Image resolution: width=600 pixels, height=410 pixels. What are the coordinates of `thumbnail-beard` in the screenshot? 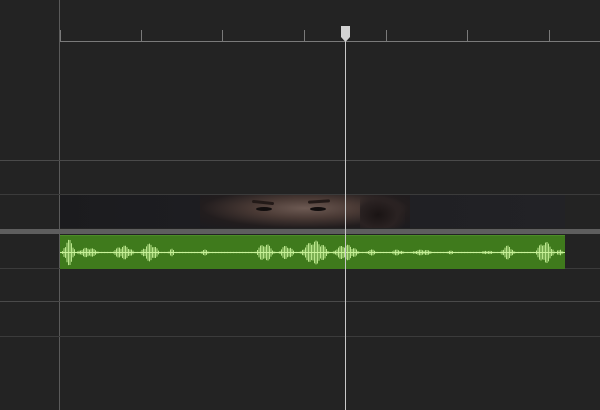 It's located at (382, 211).